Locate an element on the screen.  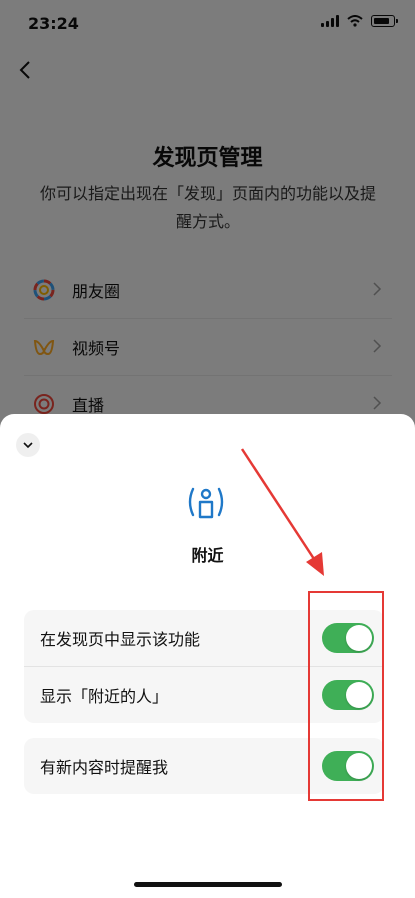
chevron-down-icon is located at coordinates (28, 445).